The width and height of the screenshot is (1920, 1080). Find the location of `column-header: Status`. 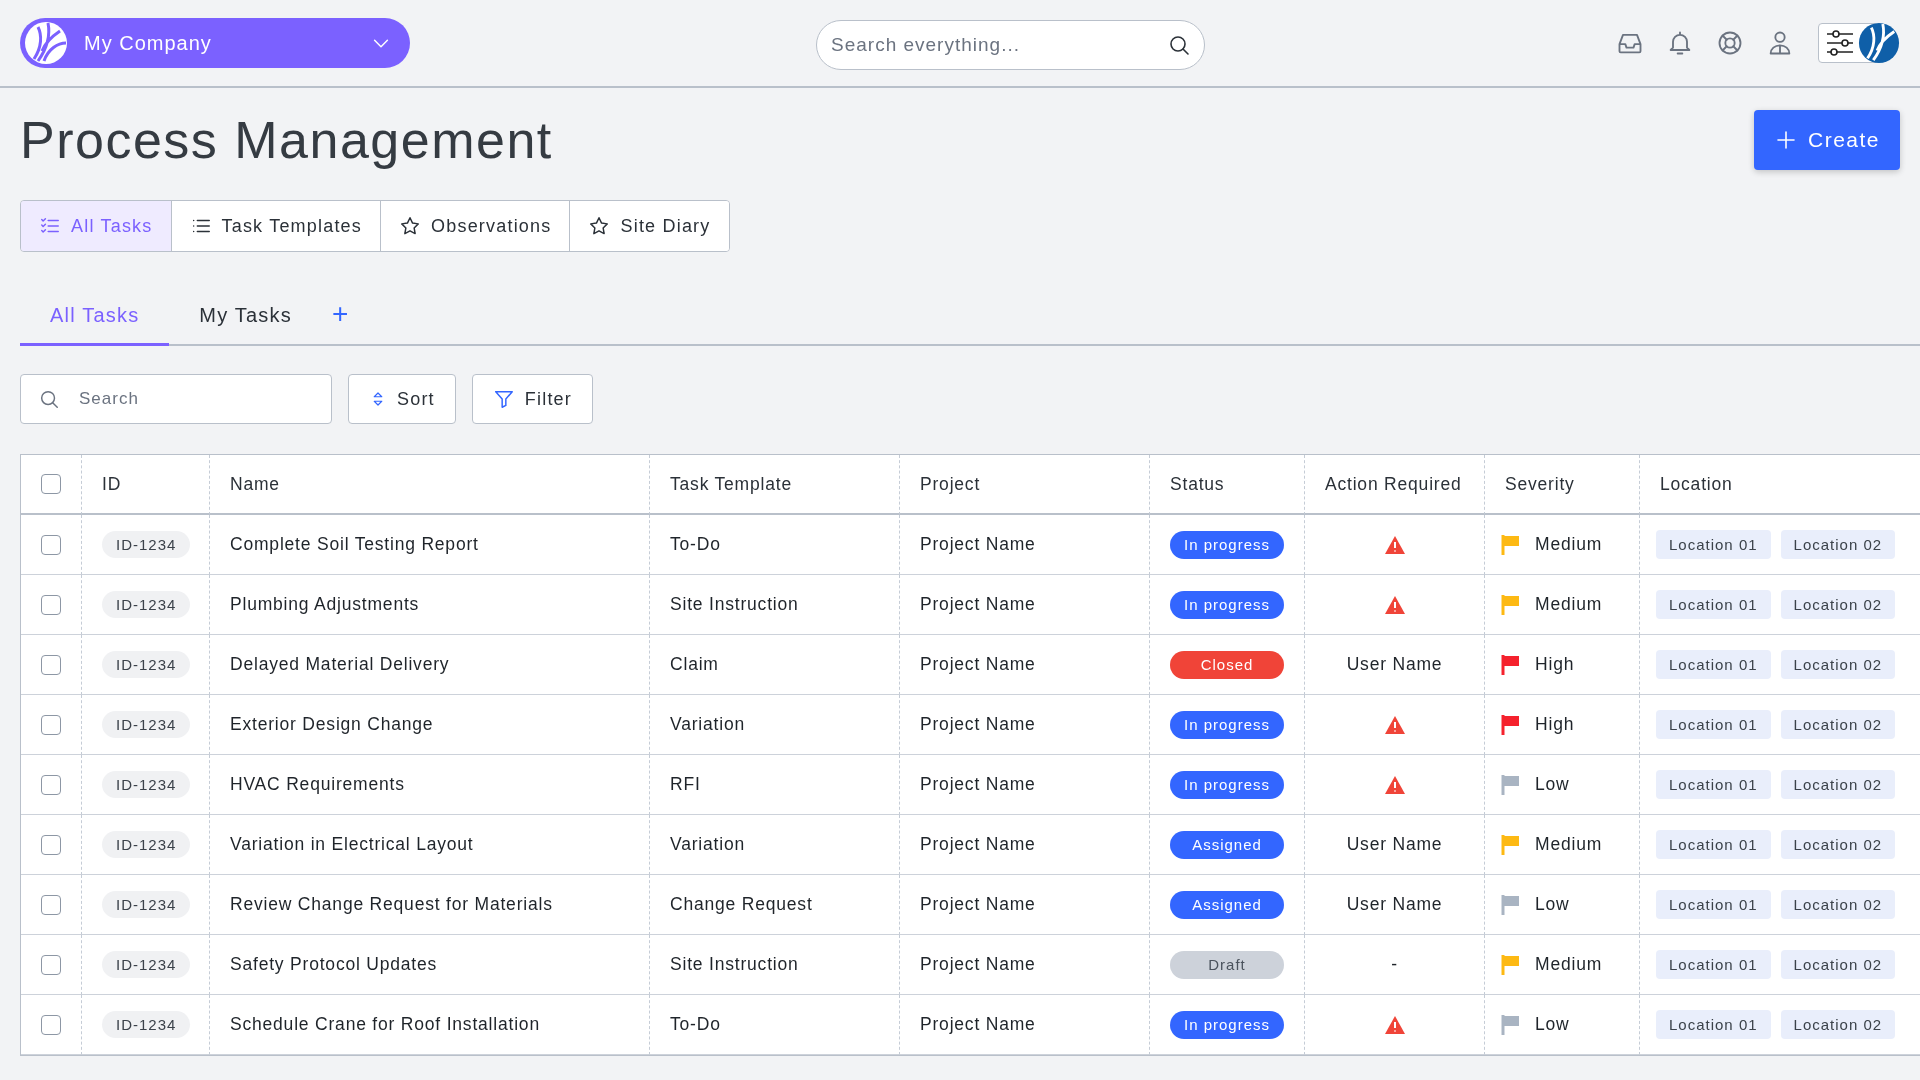

column-header: Status is located at coordinates (1197, 484).